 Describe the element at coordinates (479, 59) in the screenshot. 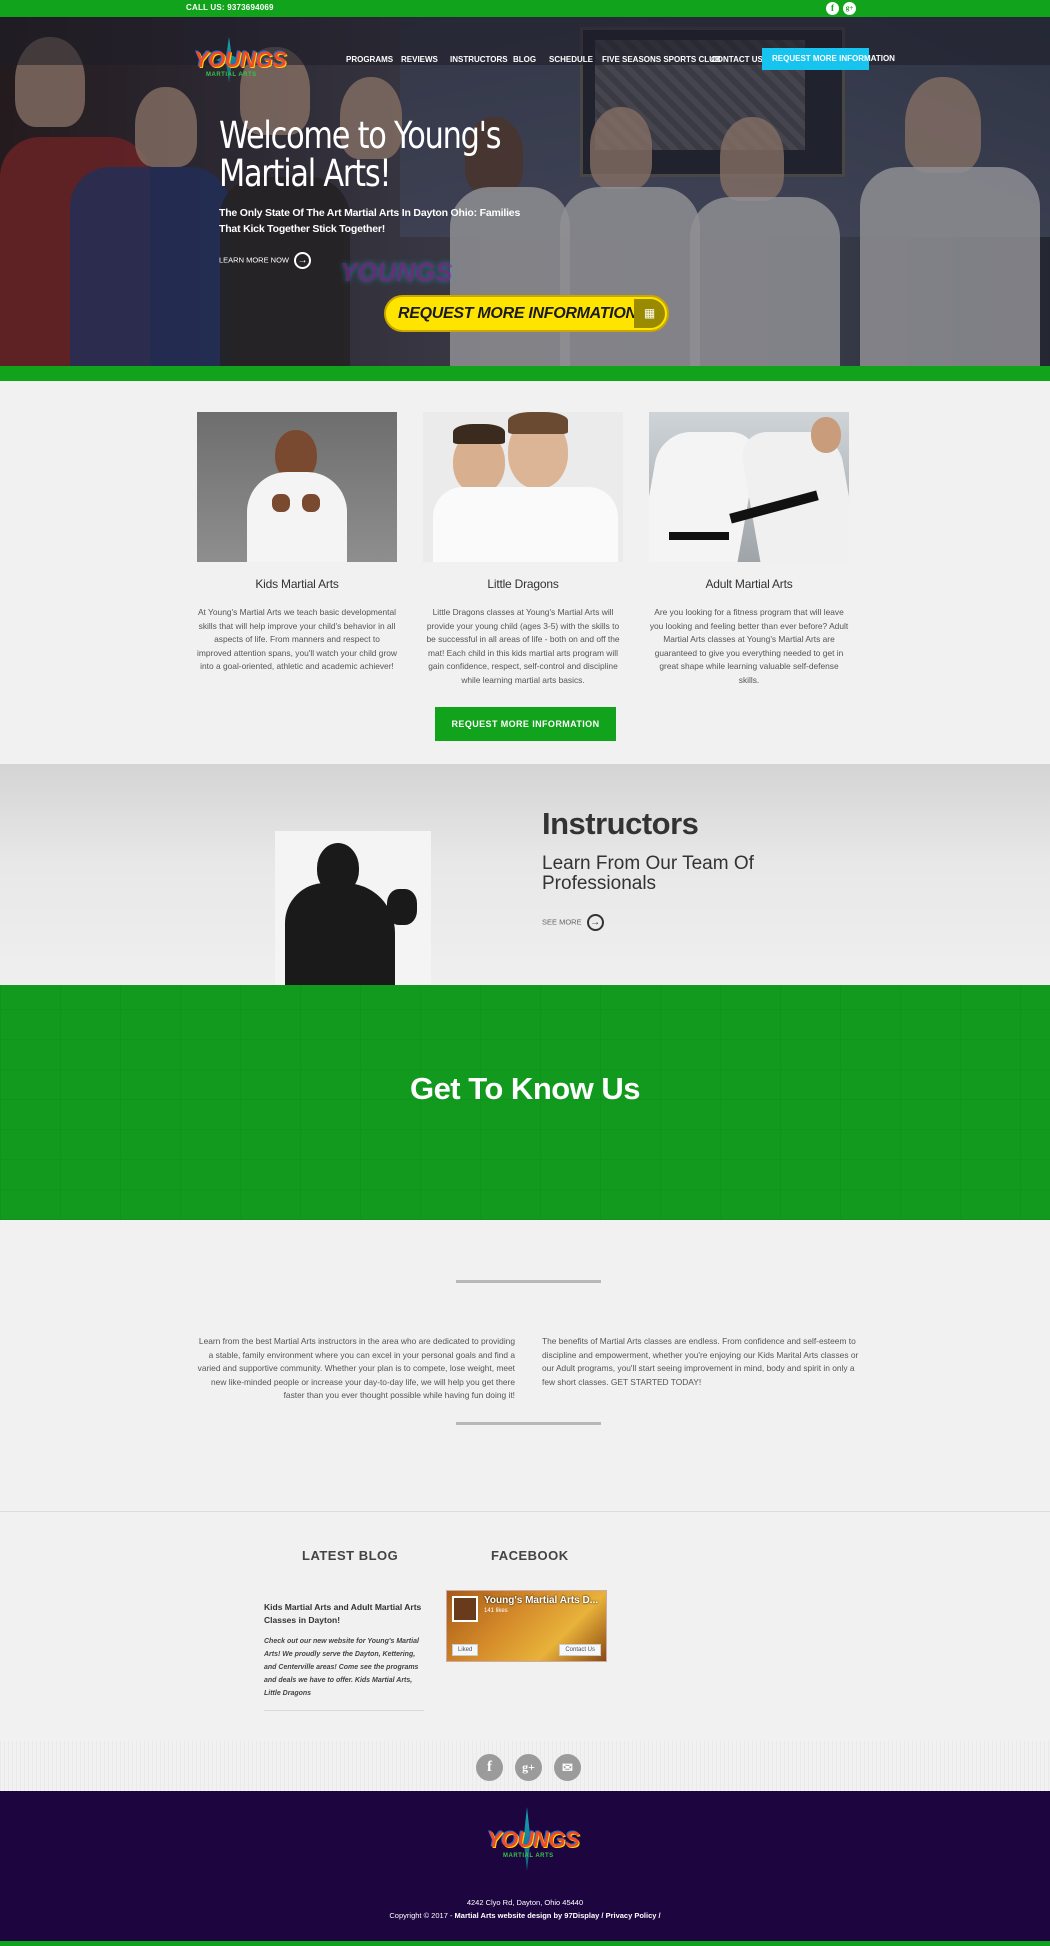

I see `nav-instructors: INSTRUCTORS` at that location.